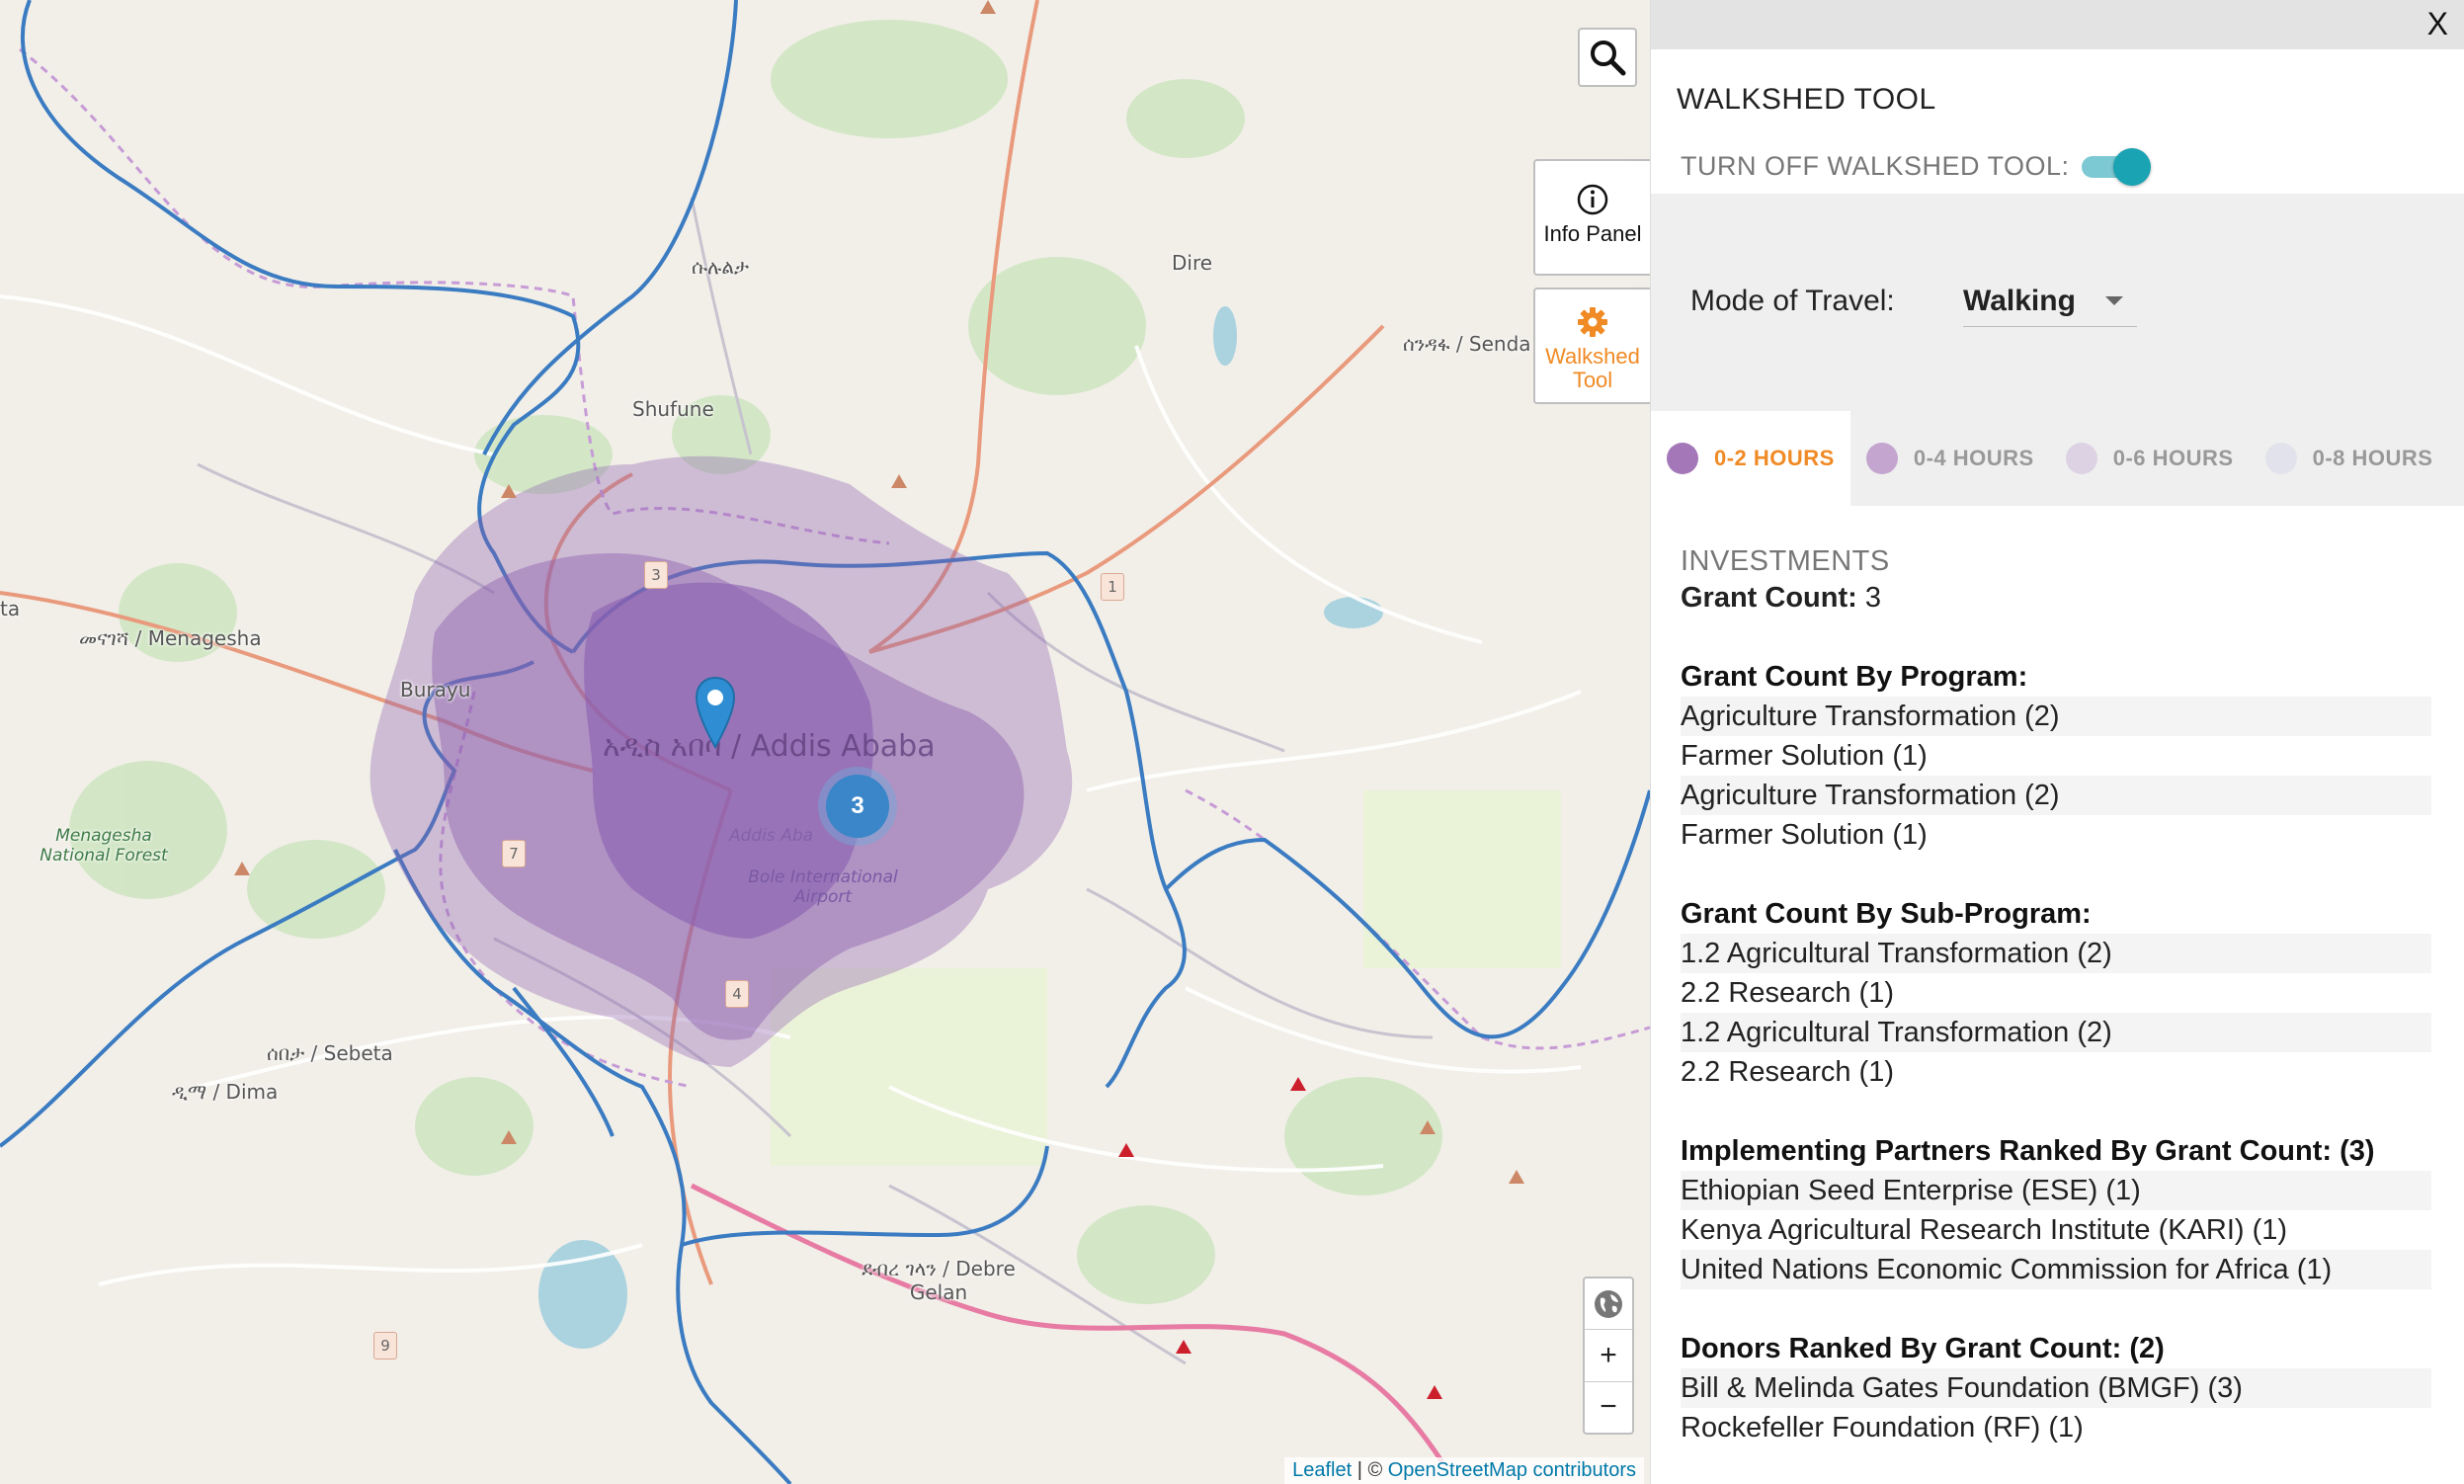  I want to click on road-shield: 4, so click(737, 994).